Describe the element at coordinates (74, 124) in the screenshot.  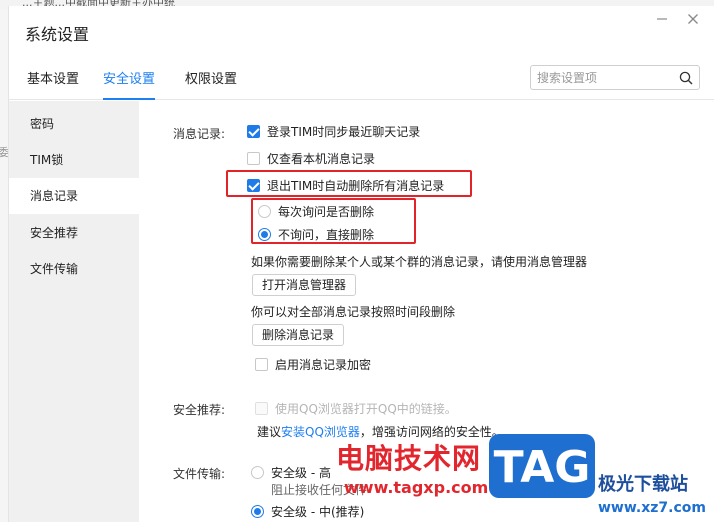
I see `sidebar-item-password: 密码` at that location.